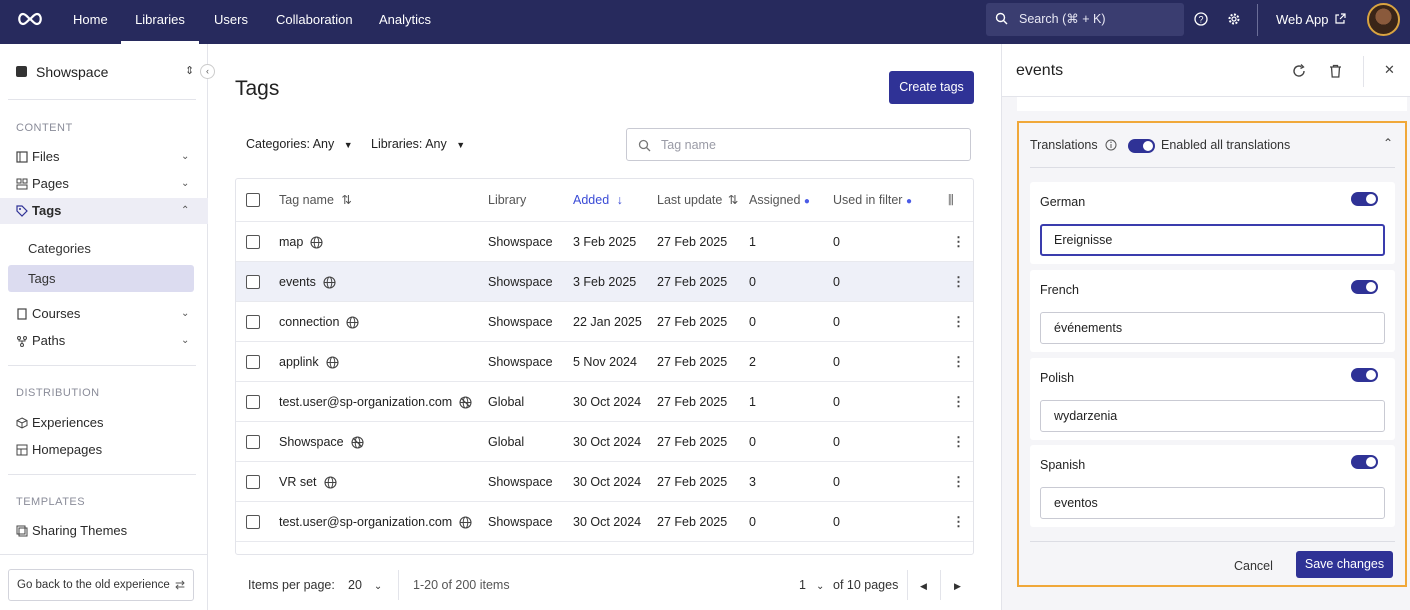 This screenshot has width=1410, height=610. What do you see at coordinates (104, 314) in the screenshot?
I see `sidebar-item-courses: Courses ⌄` at bounding box center [104, 314].